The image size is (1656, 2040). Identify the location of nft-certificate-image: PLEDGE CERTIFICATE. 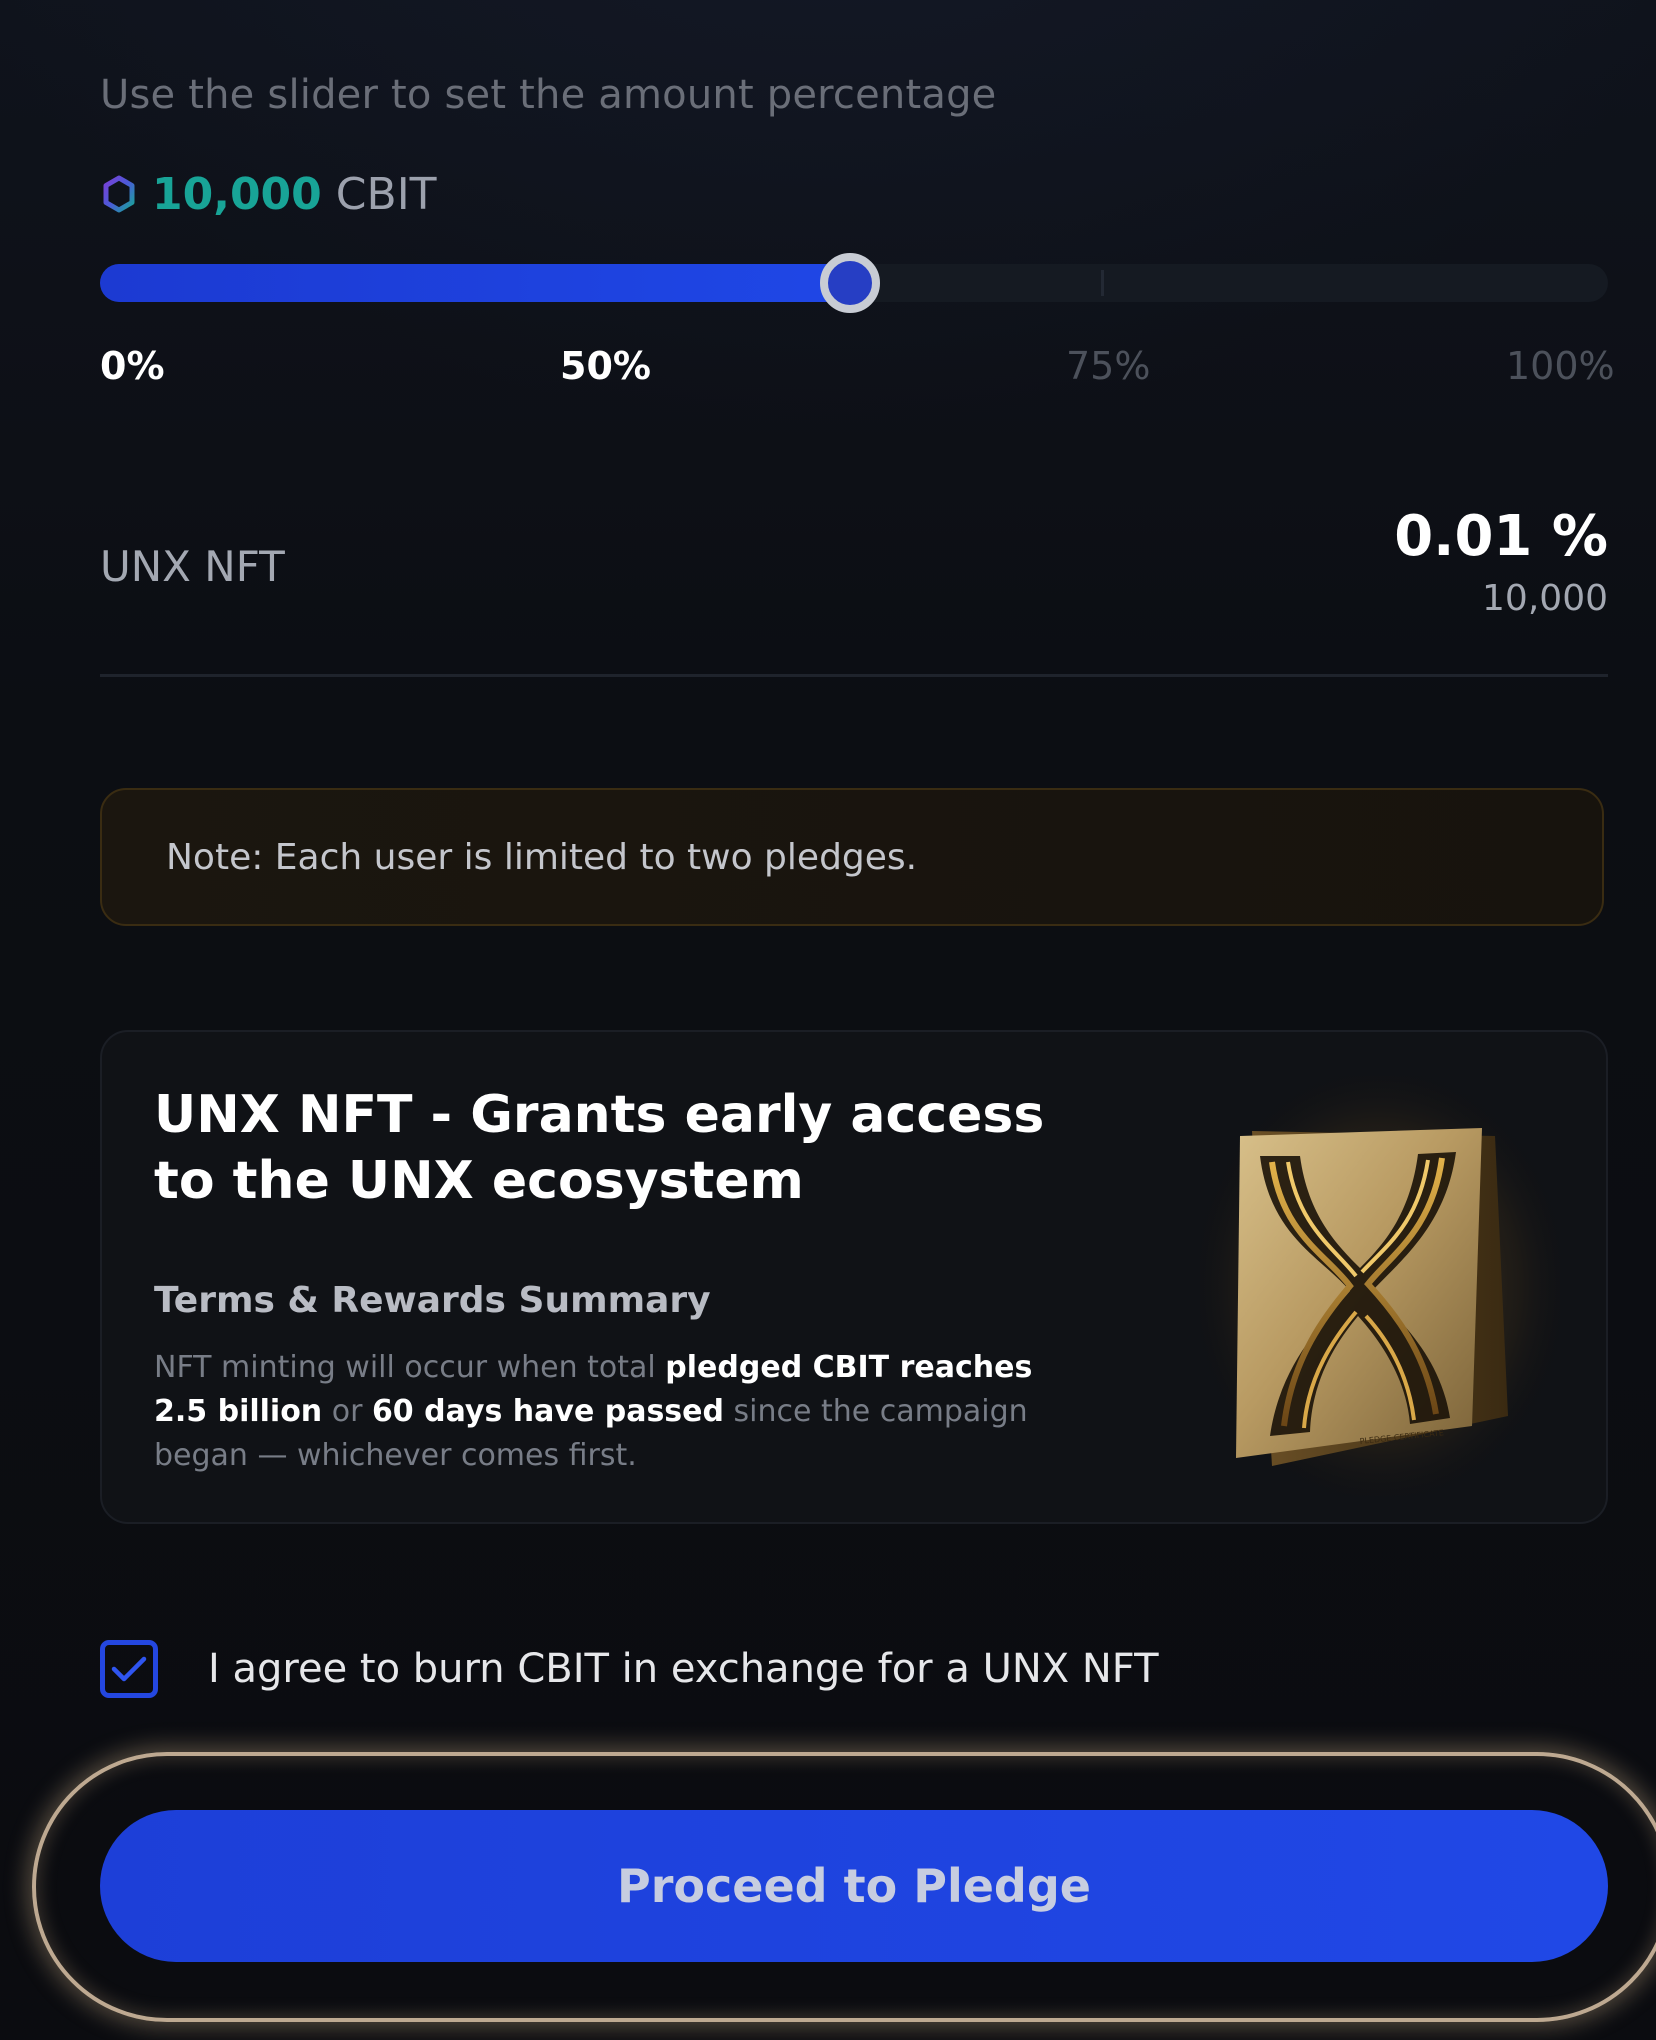
(1380, 1286).